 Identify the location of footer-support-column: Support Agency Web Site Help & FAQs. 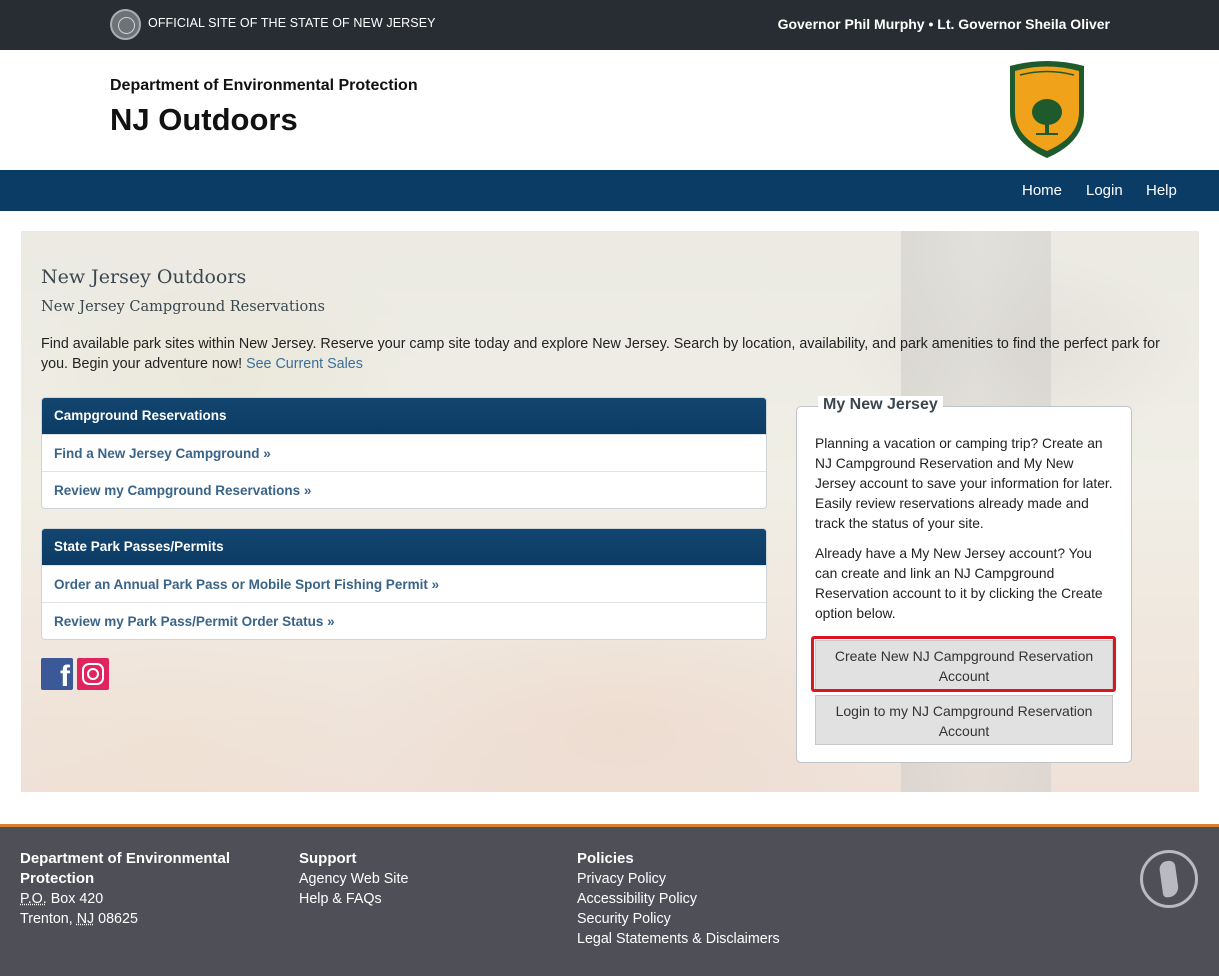
(353, 879).